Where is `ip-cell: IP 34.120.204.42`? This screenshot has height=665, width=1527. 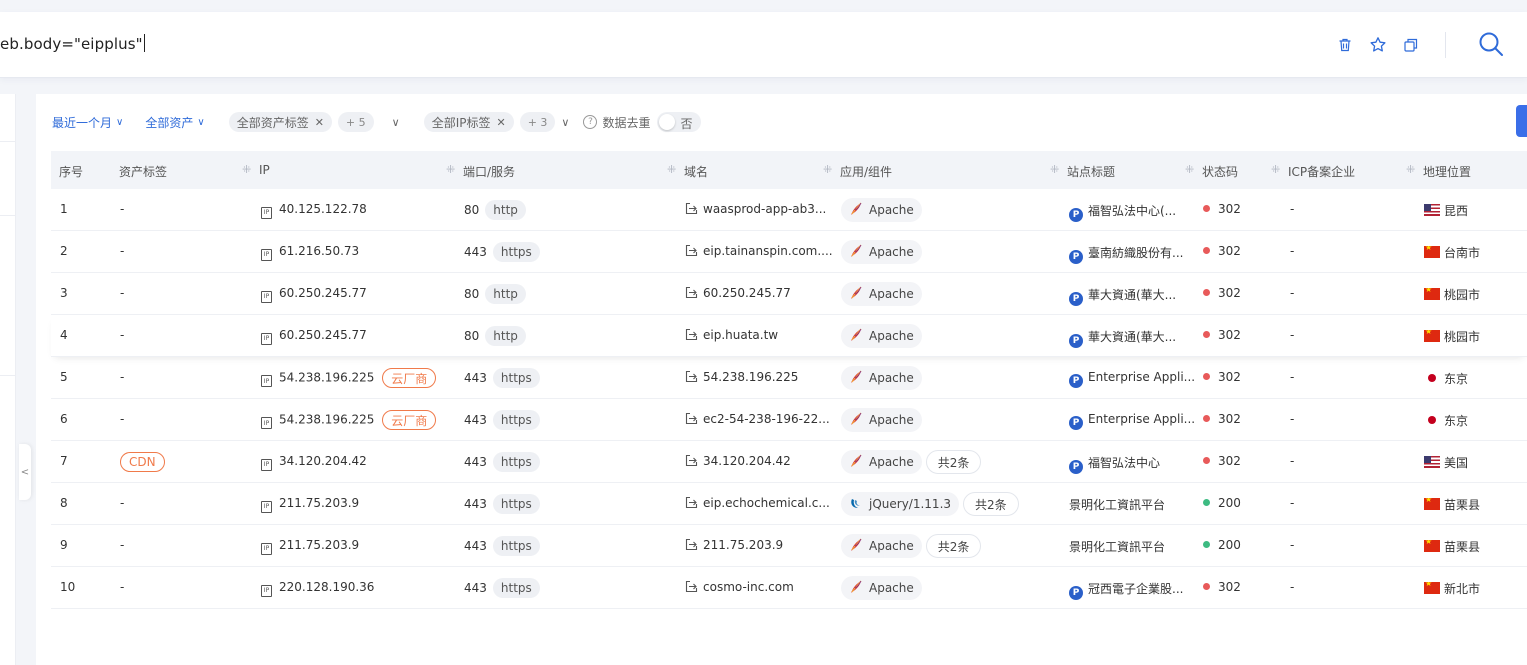
ip-cell: IP 34.120.204.42 is located at coordinates (314, 462).